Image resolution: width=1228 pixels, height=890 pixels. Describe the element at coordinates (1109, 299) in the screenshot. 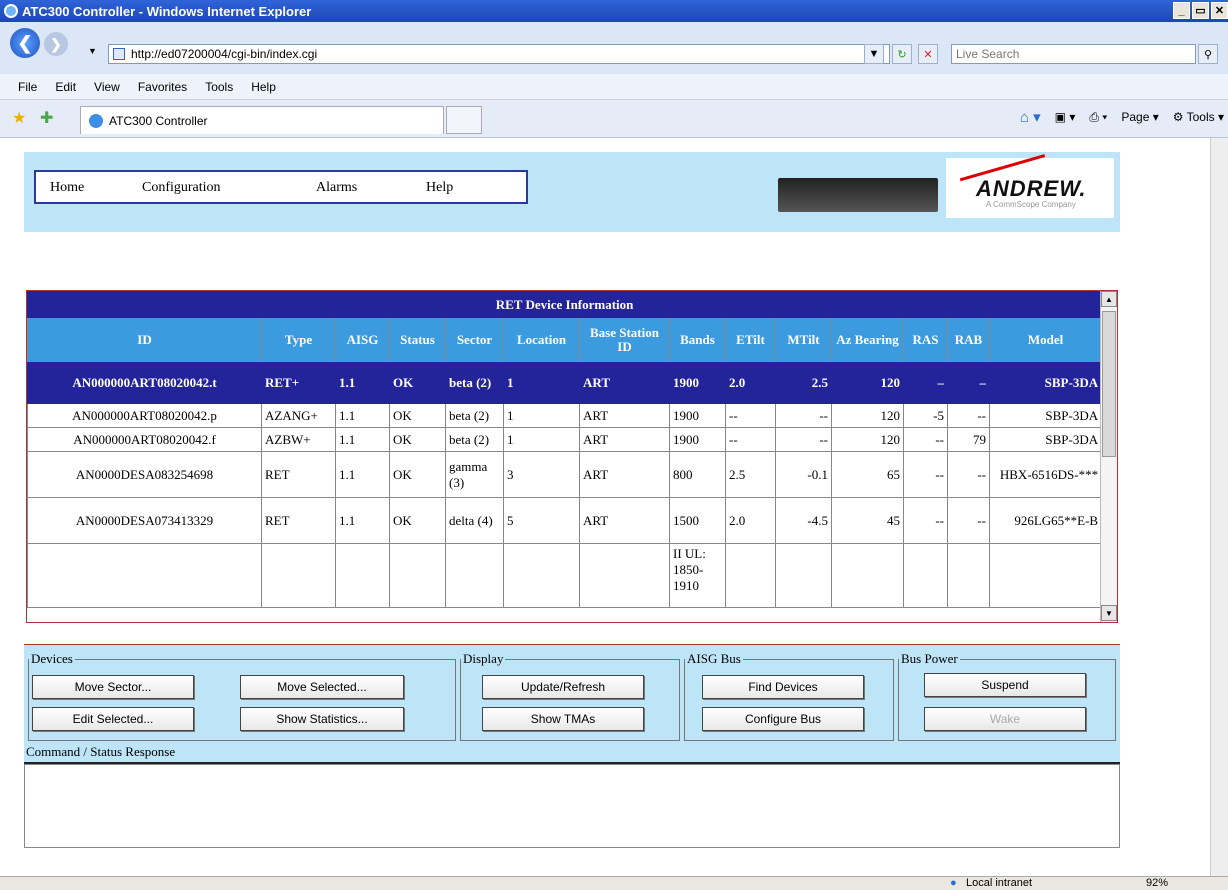

I see `scroll-up-icon: ▲` at that location.